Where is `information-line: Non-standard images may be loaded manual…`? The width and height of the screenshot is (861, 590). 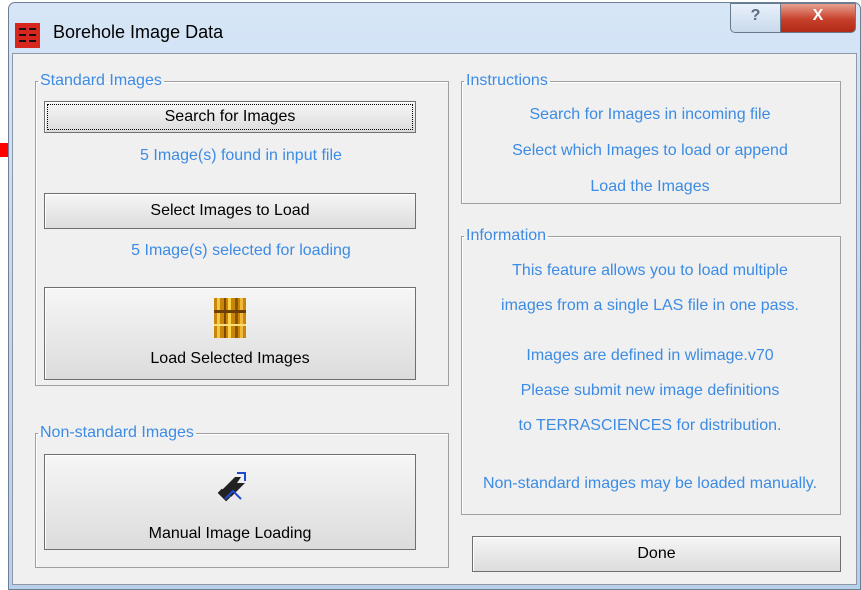 information-line: Non-standard images may be loaded manual… is located at coordinates (650, 483).